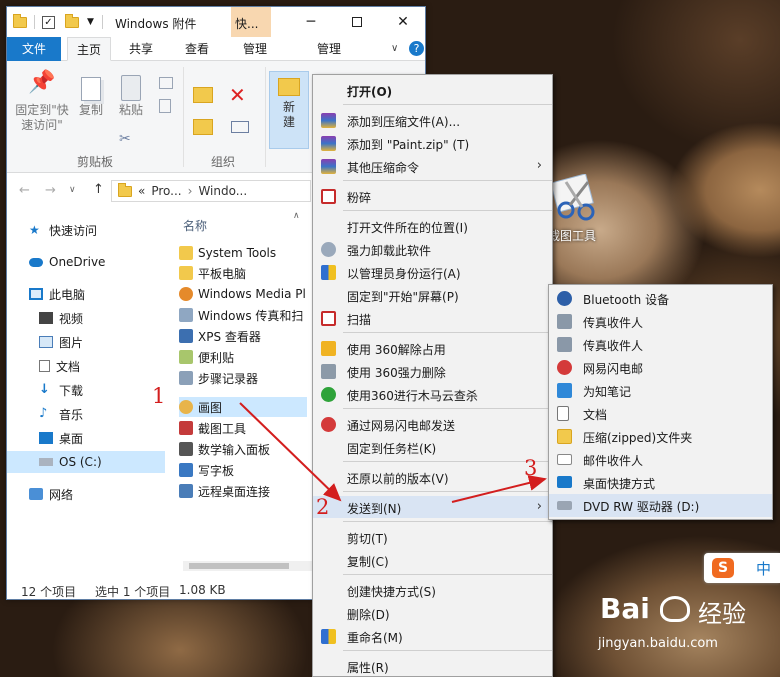  What do you see at coordinates (625, 608) in the screenshot?
I see `watermark-brand: Bai` at bounding box center [625, 608].